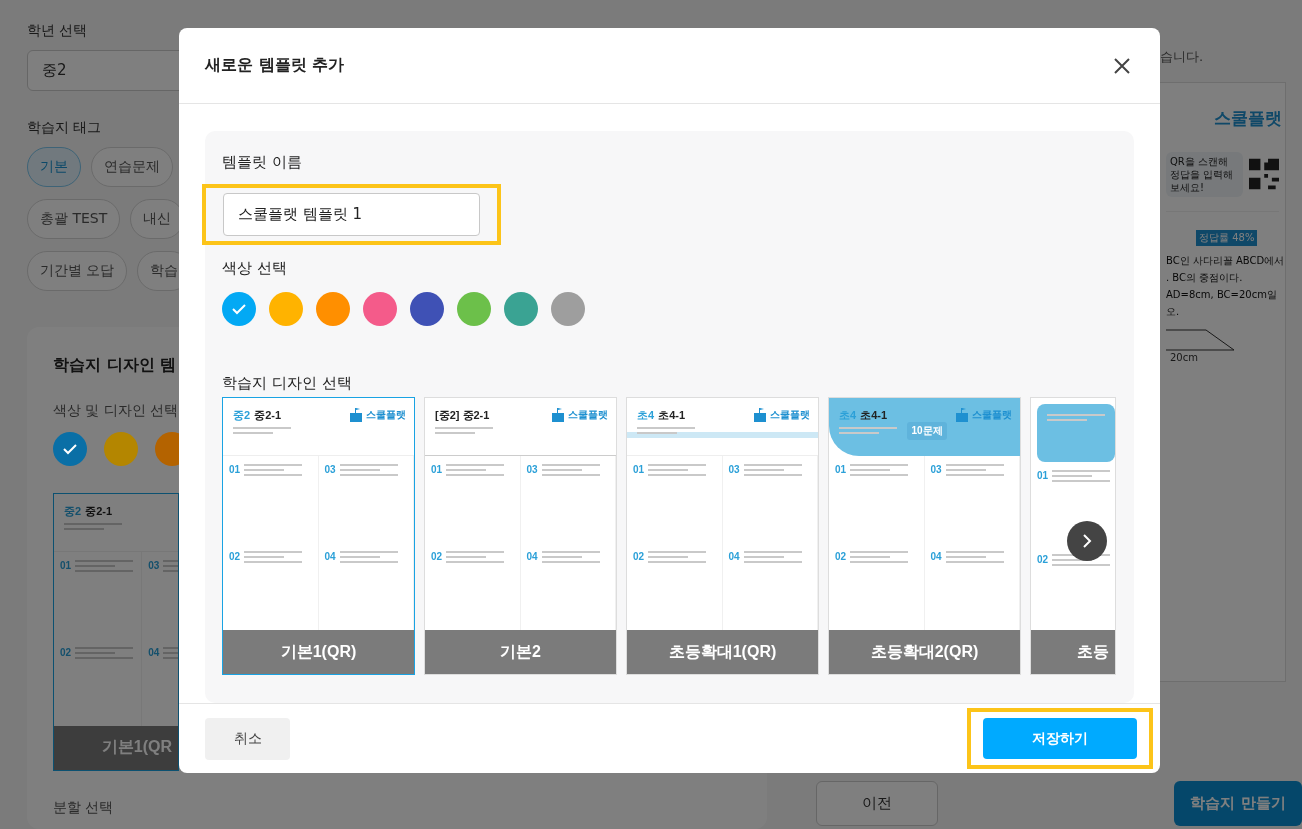 The image size is (1302, 829). Describe the element at coordinates (57, 31) in the screenshot. I see `section-label: 학년 선택` at that location.